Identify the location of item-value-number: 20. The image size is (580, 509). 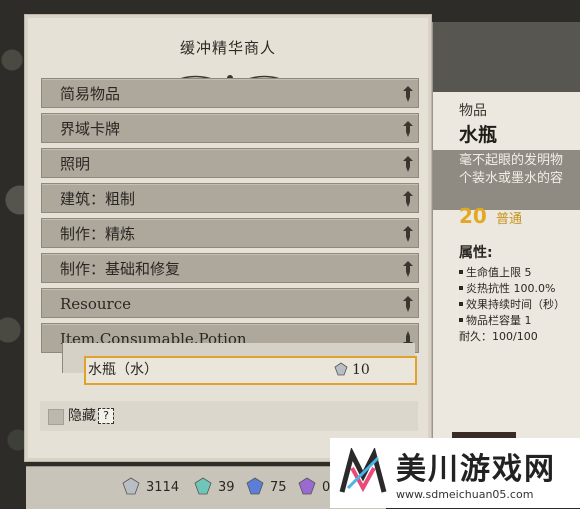
(473, 216).